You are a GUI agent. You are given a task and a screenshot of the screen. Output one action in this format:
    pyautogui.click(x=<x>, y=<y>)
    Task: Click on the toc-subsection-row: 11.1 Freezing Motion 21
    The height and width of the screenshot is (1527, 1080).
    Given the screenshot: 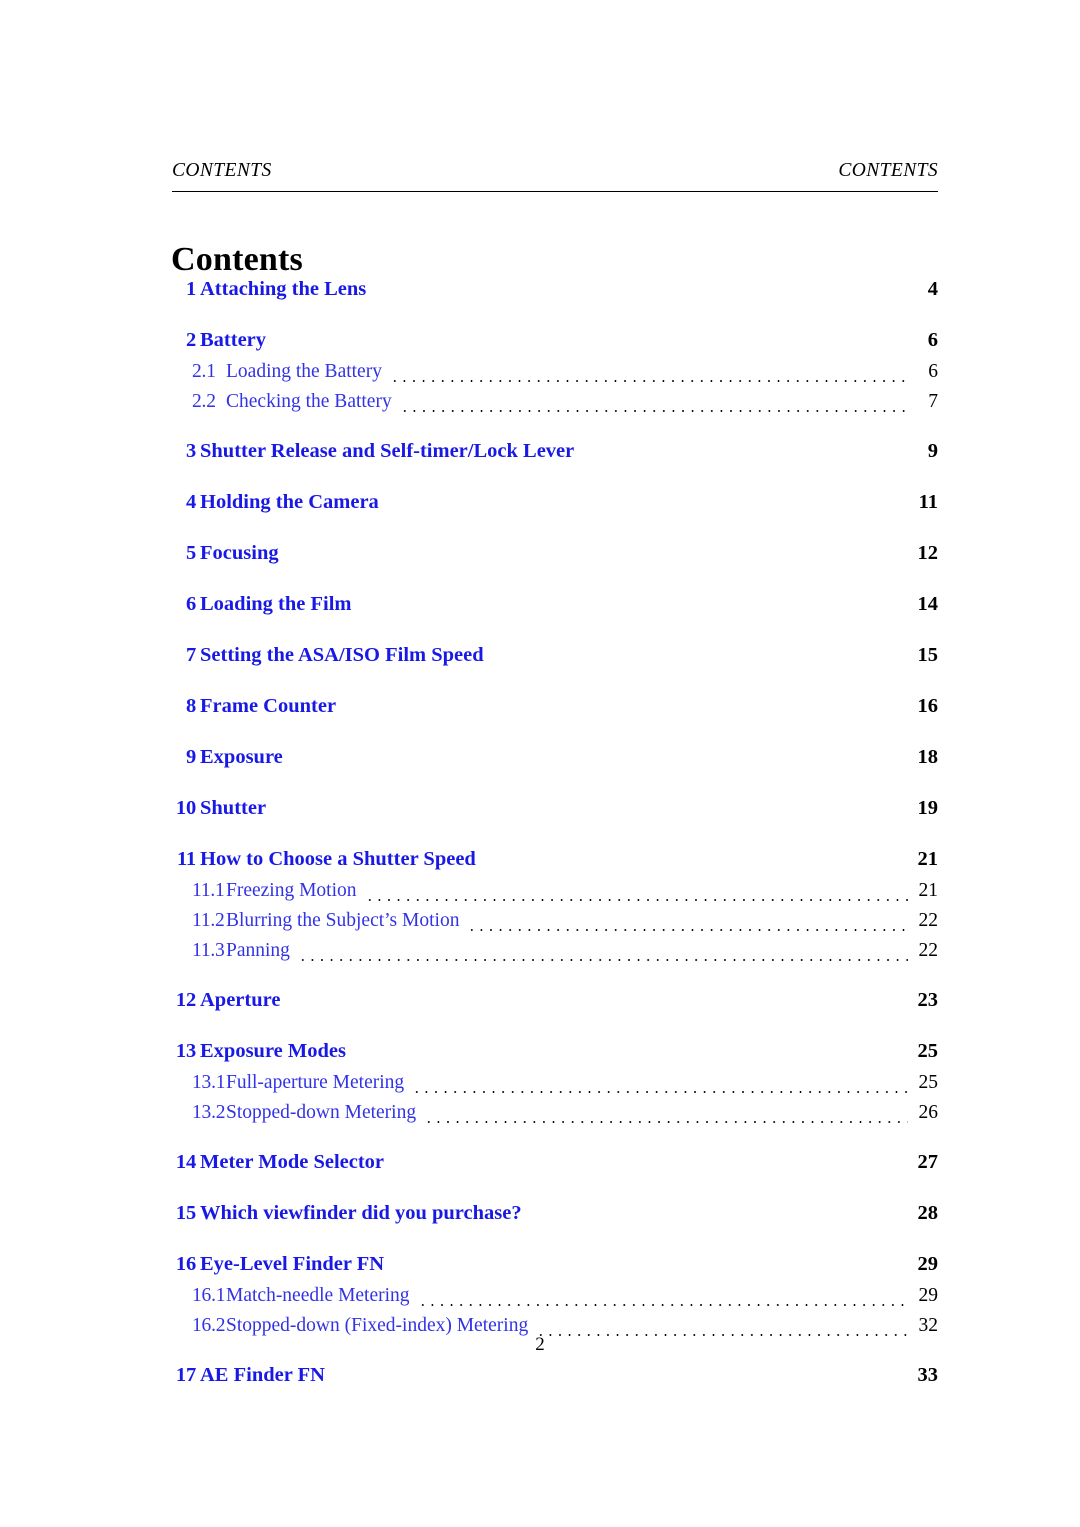 What is the action you would take?
    pyautogui.click(x=552, y=893)
    